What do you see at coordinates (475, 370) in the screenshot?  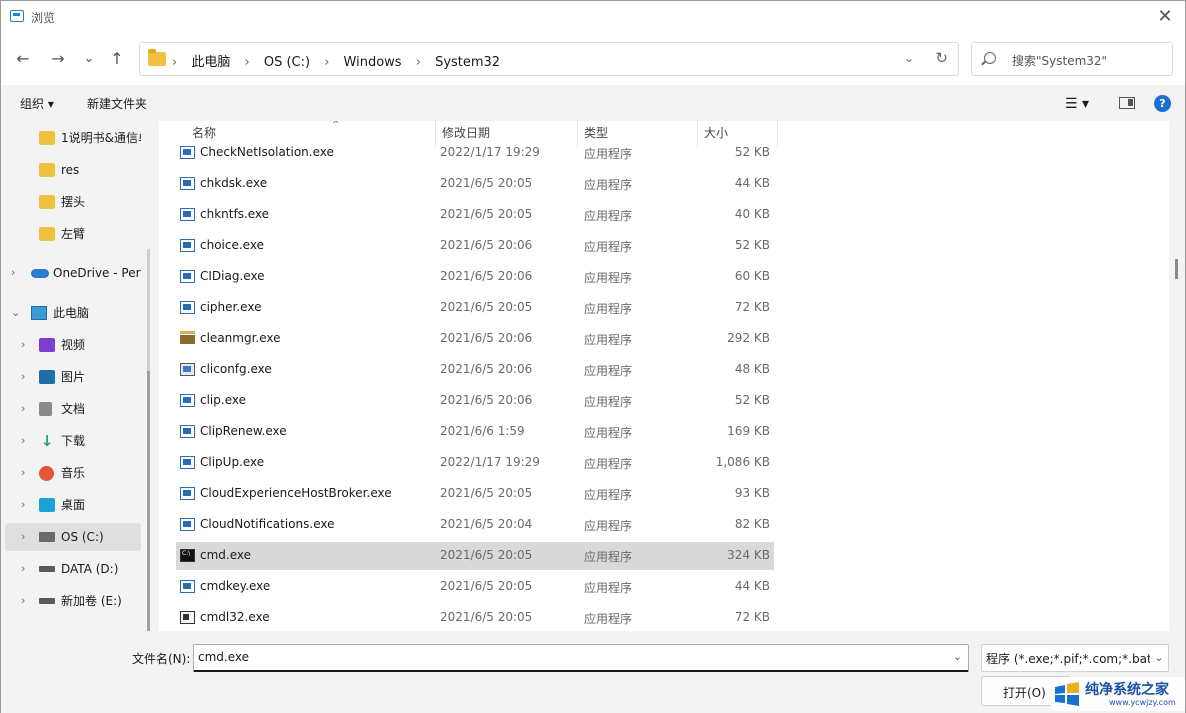 I see `file-row: cliconfg.exe 2021/6/5 20:06 应用程序 48 KB` at bounding box center [475, 370].